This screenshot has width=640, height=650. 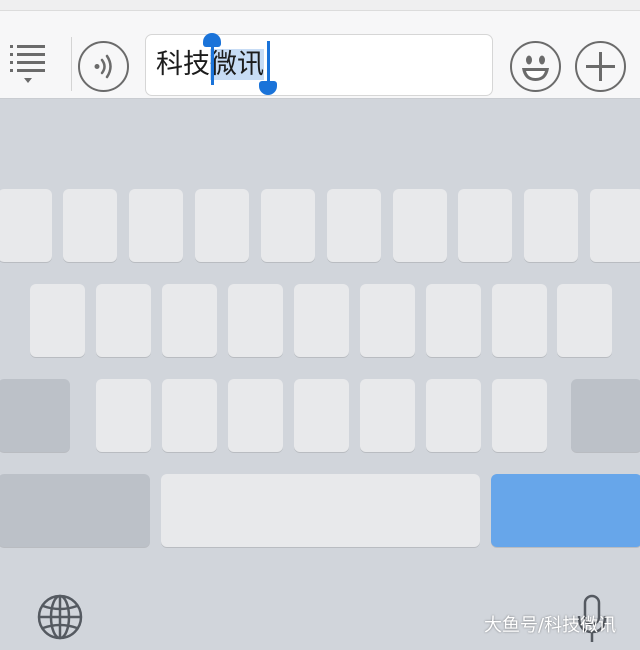 I want to click on space-key, so click(x=320, y=510).